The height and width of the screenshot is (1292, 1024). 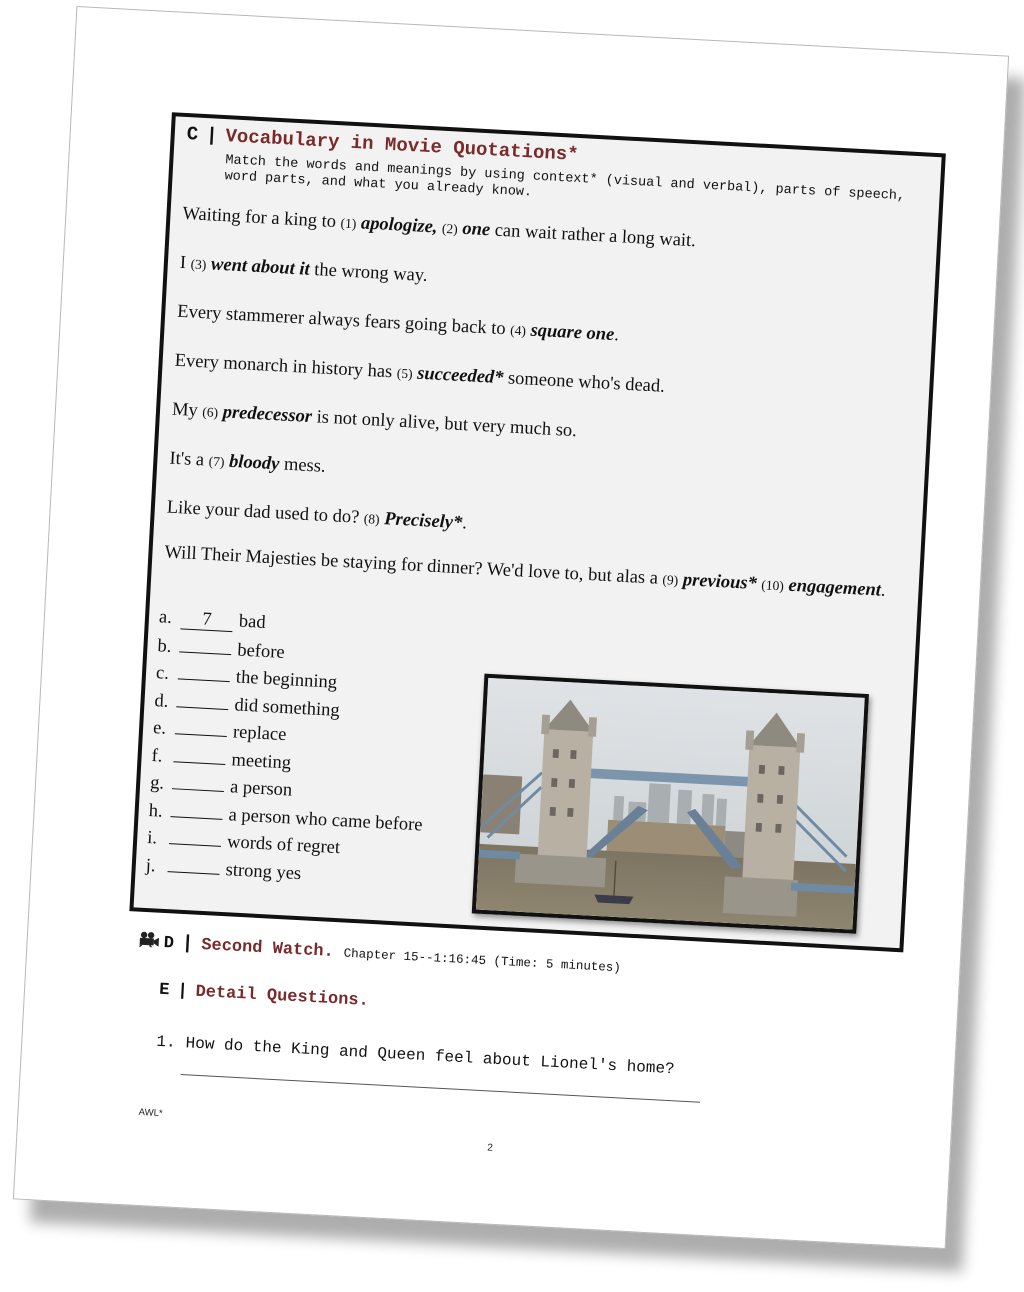 I want to click on item-letter: d., so click(x=161, y=701).